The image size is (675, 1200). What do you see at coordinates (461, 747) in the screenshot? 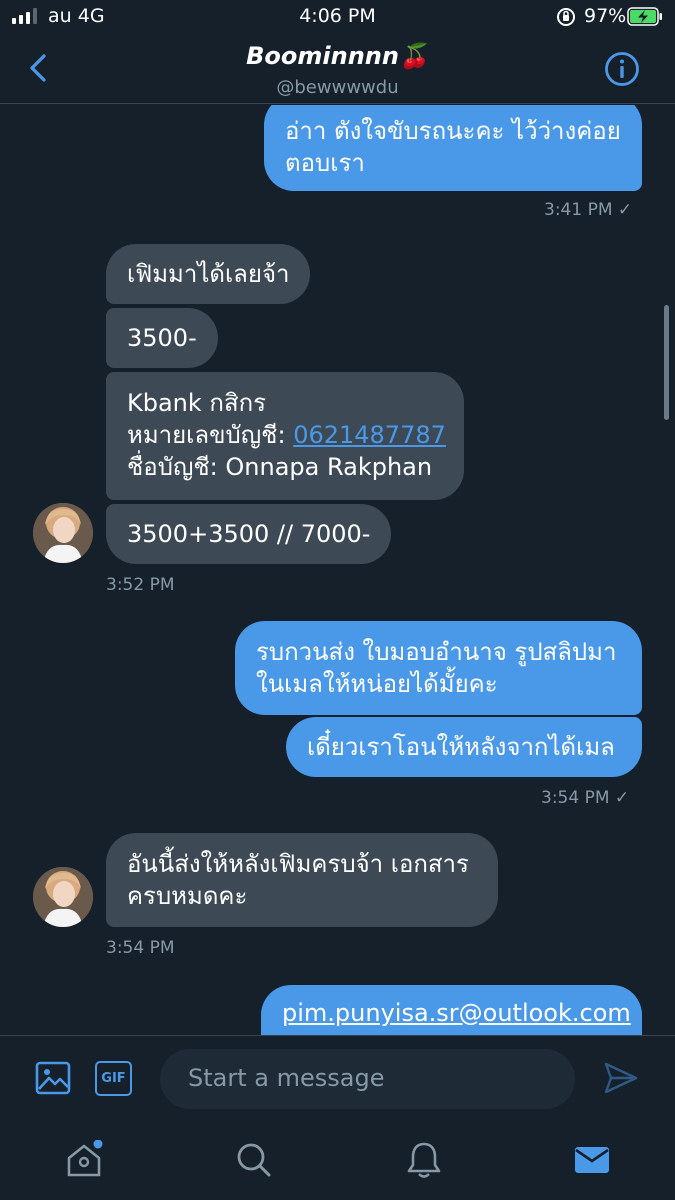
I see `message-text: เดี๋ยวเราโอนให้หลังจากได้เมล` at bounding box center [461, 747].